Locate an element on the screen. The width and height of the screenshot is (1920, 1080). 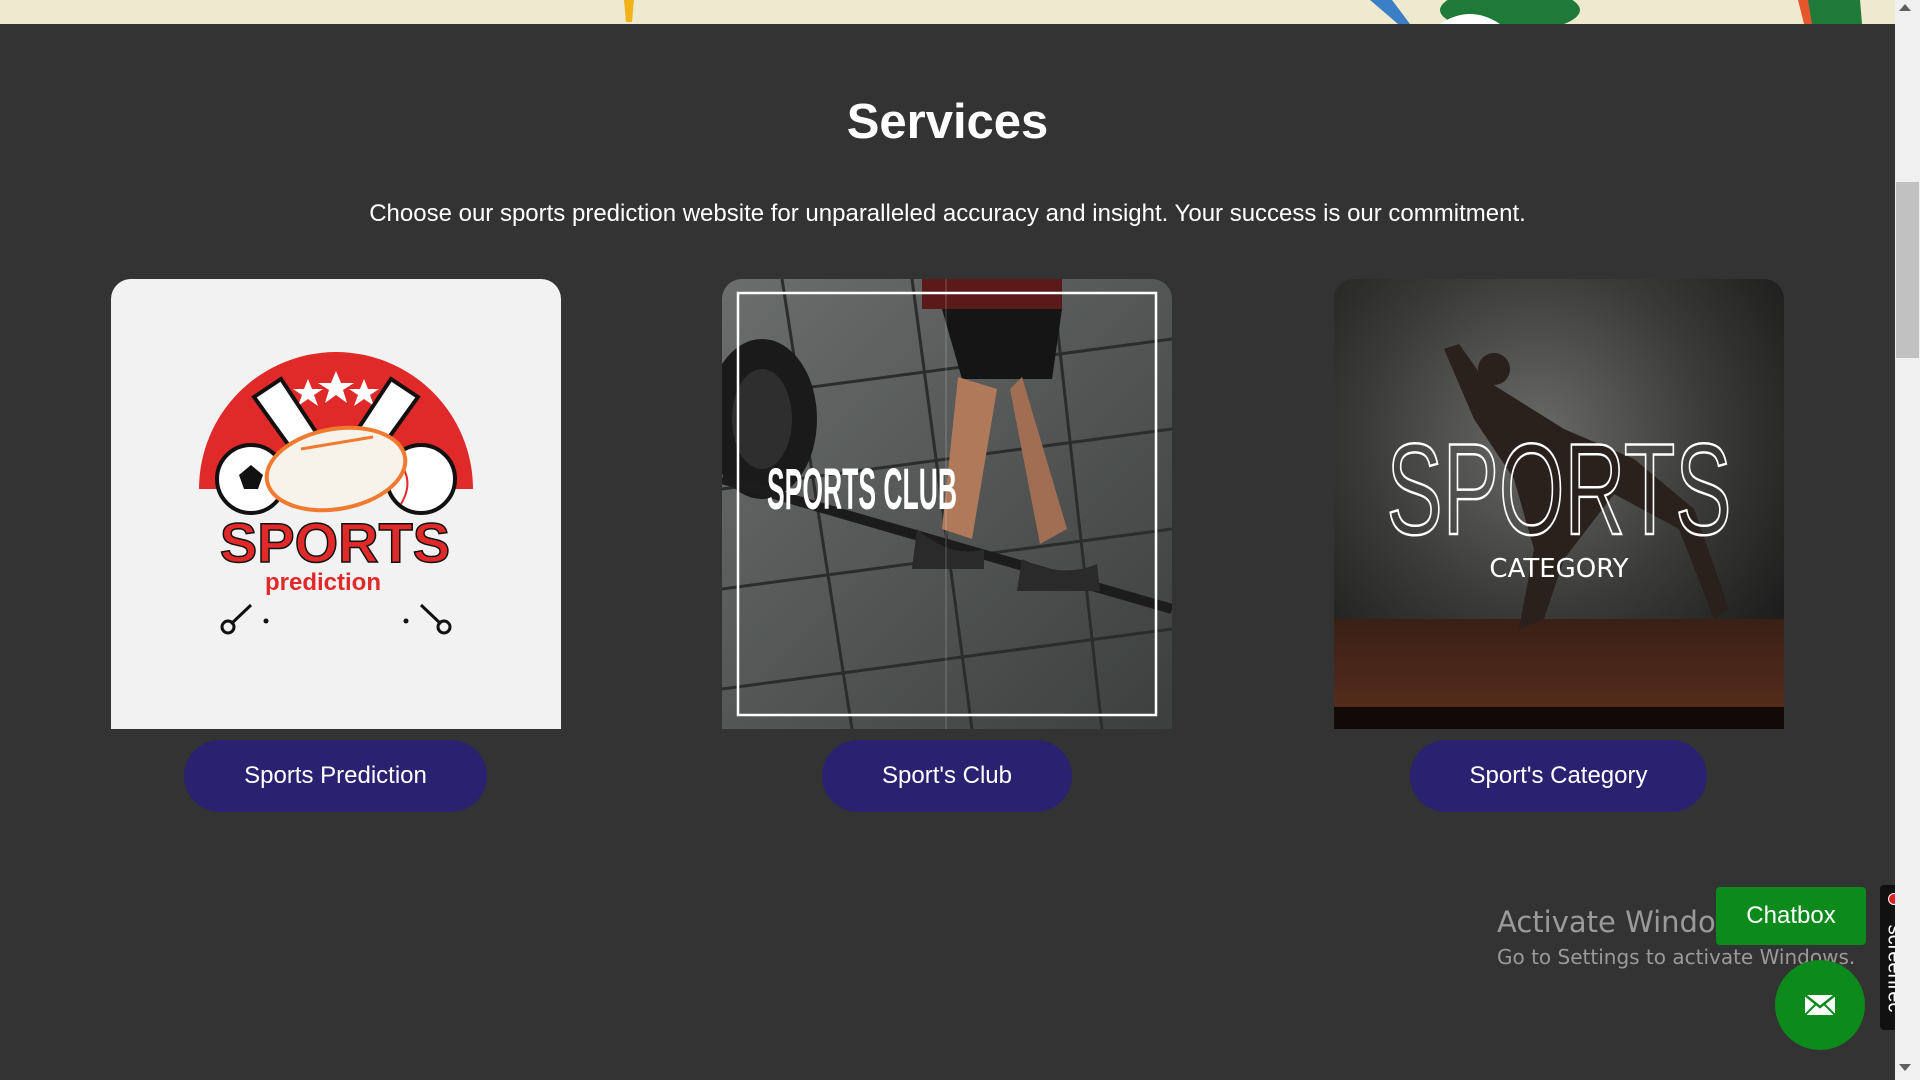
scrollbar-thumb is located at coordinates (1907, 270).